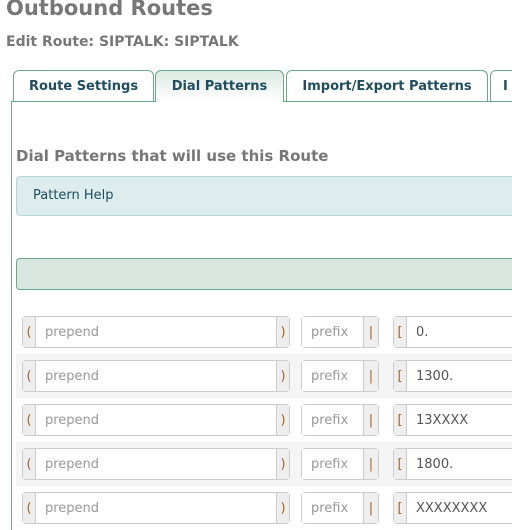 This screenshot has height=530, width=512. Describe the element at coordinates (172, 156) in the screenshot. I see `section-title: Dial Patterns that will use this Route` at that location.